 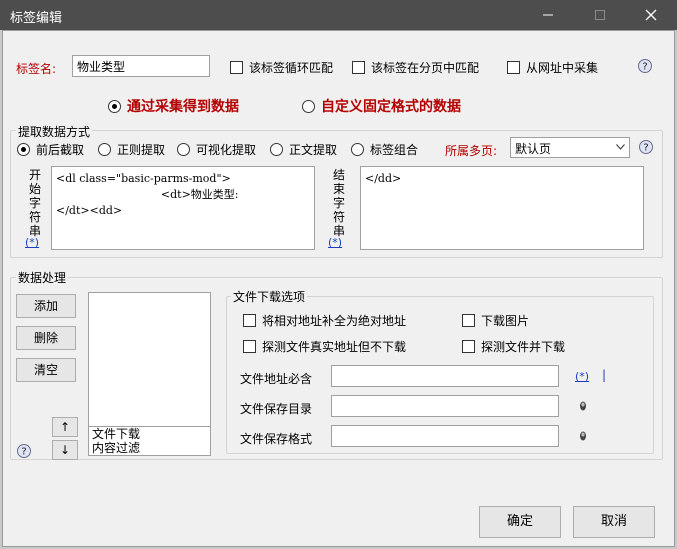 What do you see at coordinates (141, 66) in the screenshot?
I see `tag-name-input: 物业类型` at bounding box center [141, 66].